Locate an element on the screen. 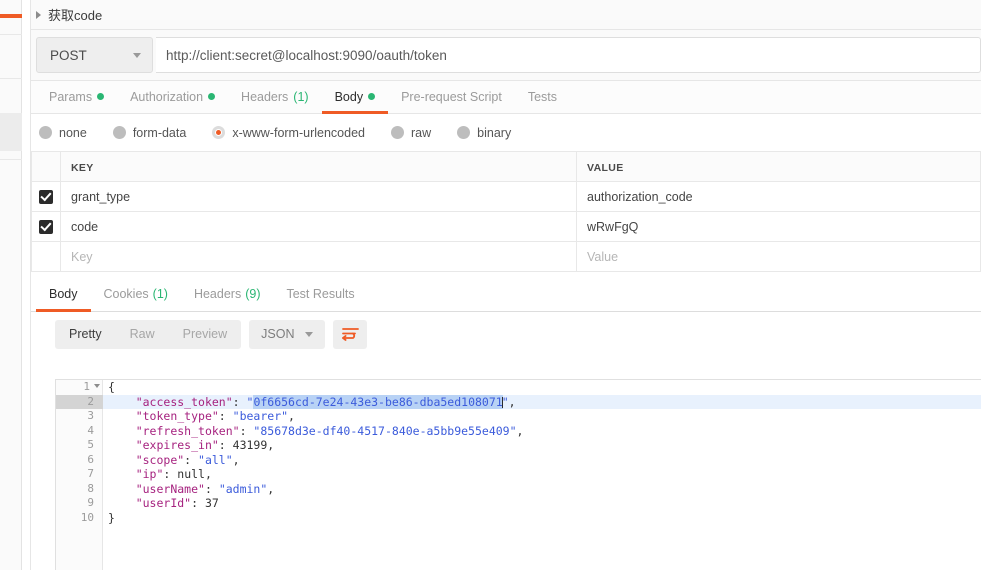 The height and width of the screenshot is (570, 981). code-line: 8 "userName": "admin", is located at coordinates (518, 489).